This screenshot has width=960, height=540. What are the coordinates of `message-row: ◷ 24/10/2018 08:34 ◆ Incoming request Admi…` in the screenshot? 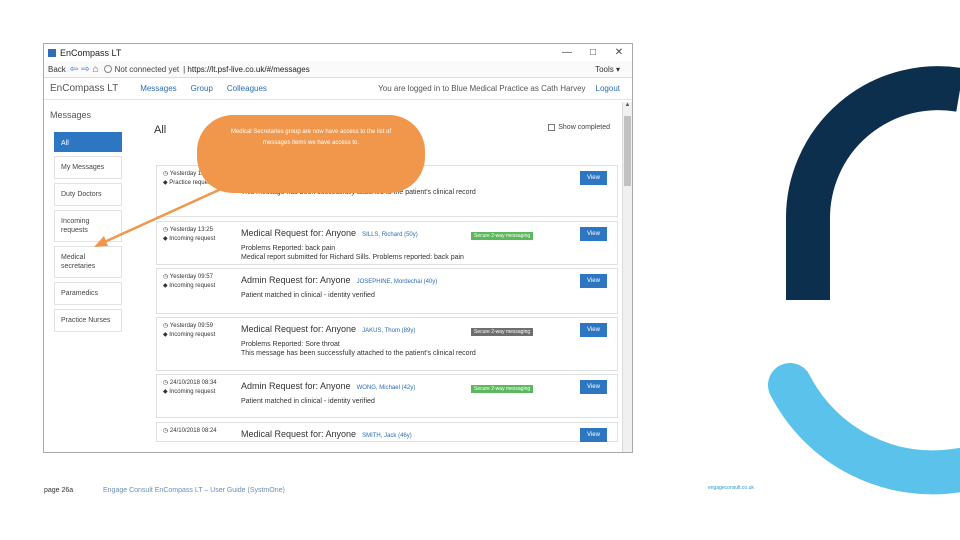 It's located at (387, 396).